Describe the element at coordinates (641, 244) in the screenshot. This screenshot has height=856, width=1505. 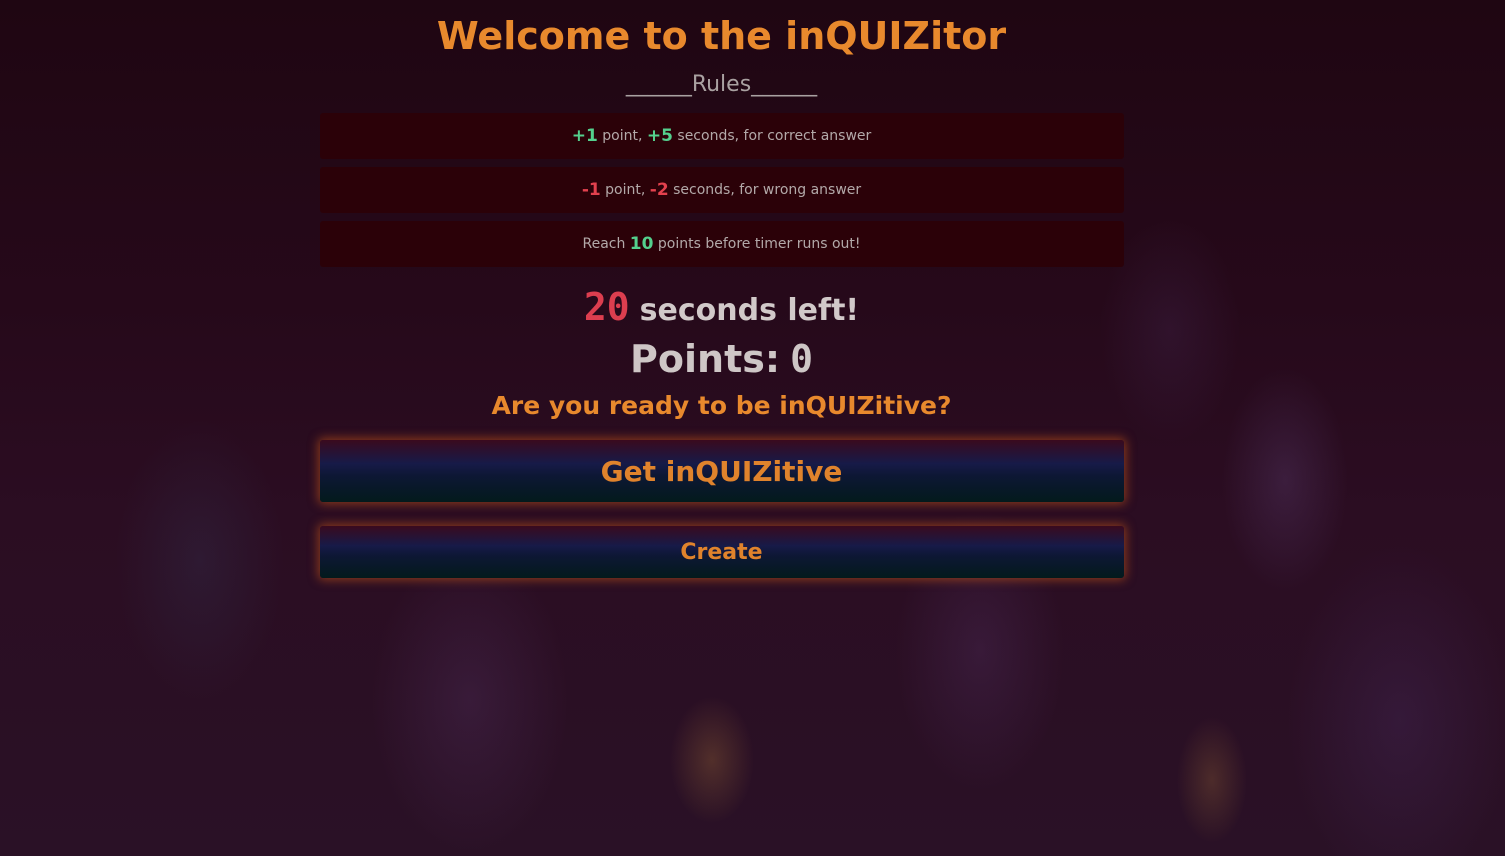
I see `rule-3-goal-value: 10` at that location.